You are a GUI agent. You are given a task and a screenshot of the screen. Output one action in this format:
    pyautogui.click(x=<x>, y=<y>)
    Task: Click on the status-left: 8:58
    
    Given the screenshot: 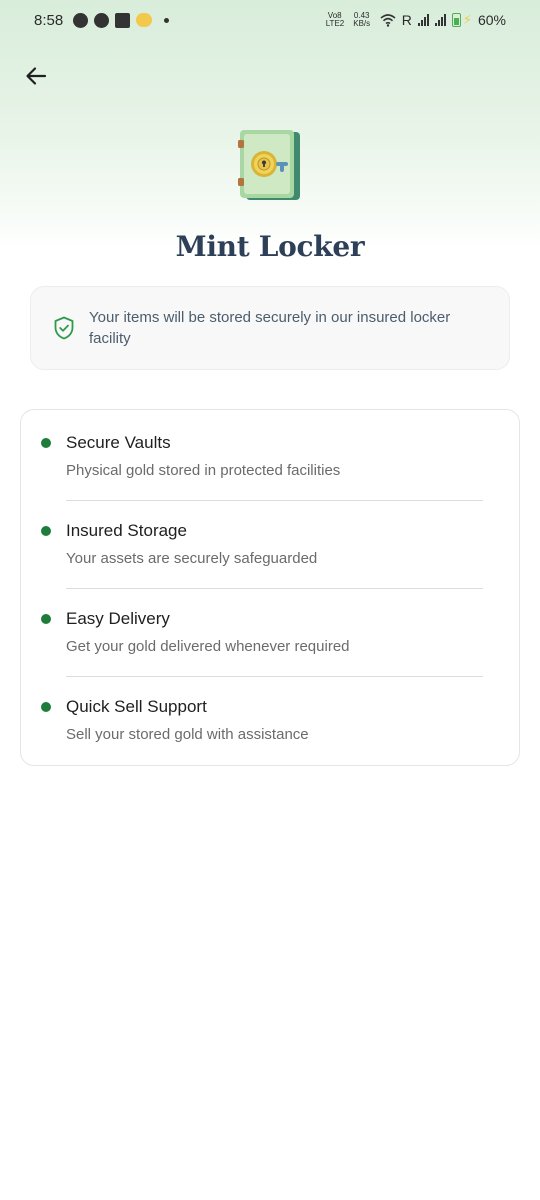 What is the action you would take?
    pyautogui.click(x=102, y=20)
    